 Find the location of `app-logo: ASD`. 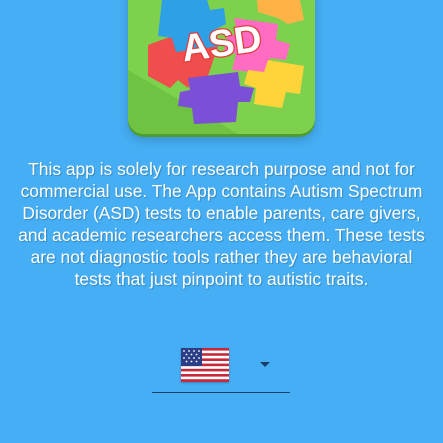

app-logo: ASD is located at coordinates (221, 67).